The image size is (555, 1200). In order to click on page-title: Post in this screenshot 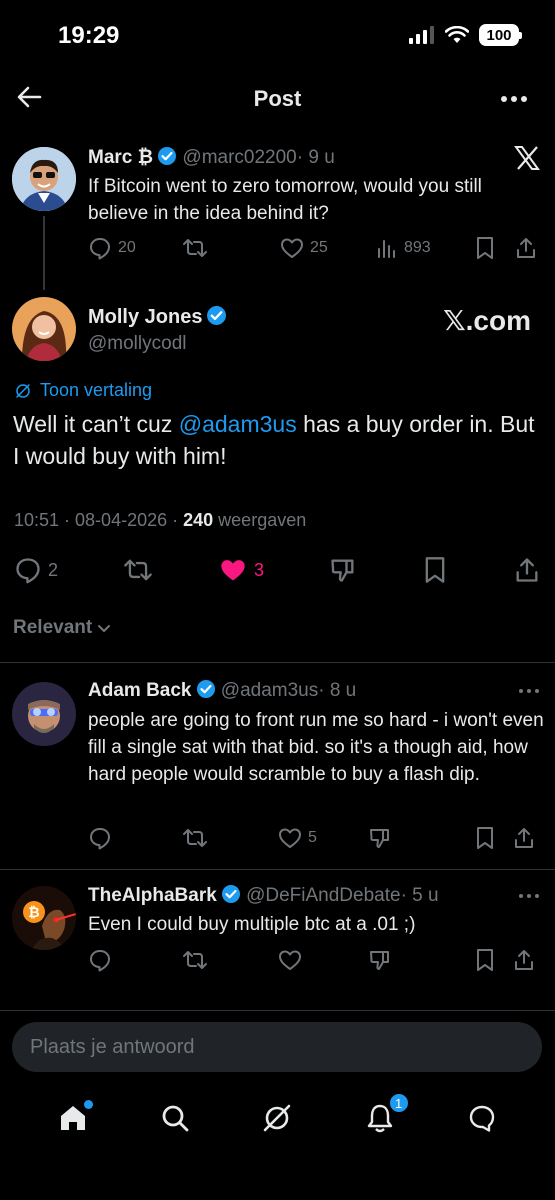, I will do `click(277, 98)`.